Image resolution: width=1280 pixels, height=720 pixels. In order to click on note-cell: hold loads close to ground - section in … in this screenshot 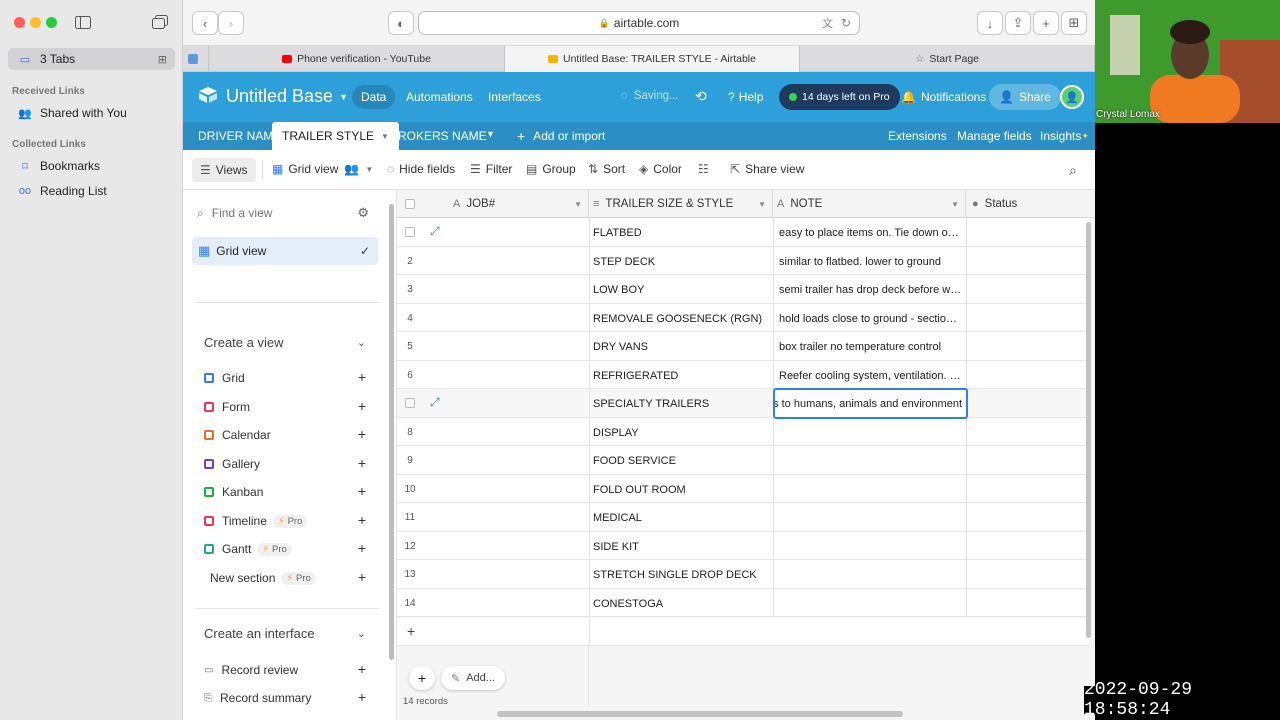, I will do `click(870, 319)`.